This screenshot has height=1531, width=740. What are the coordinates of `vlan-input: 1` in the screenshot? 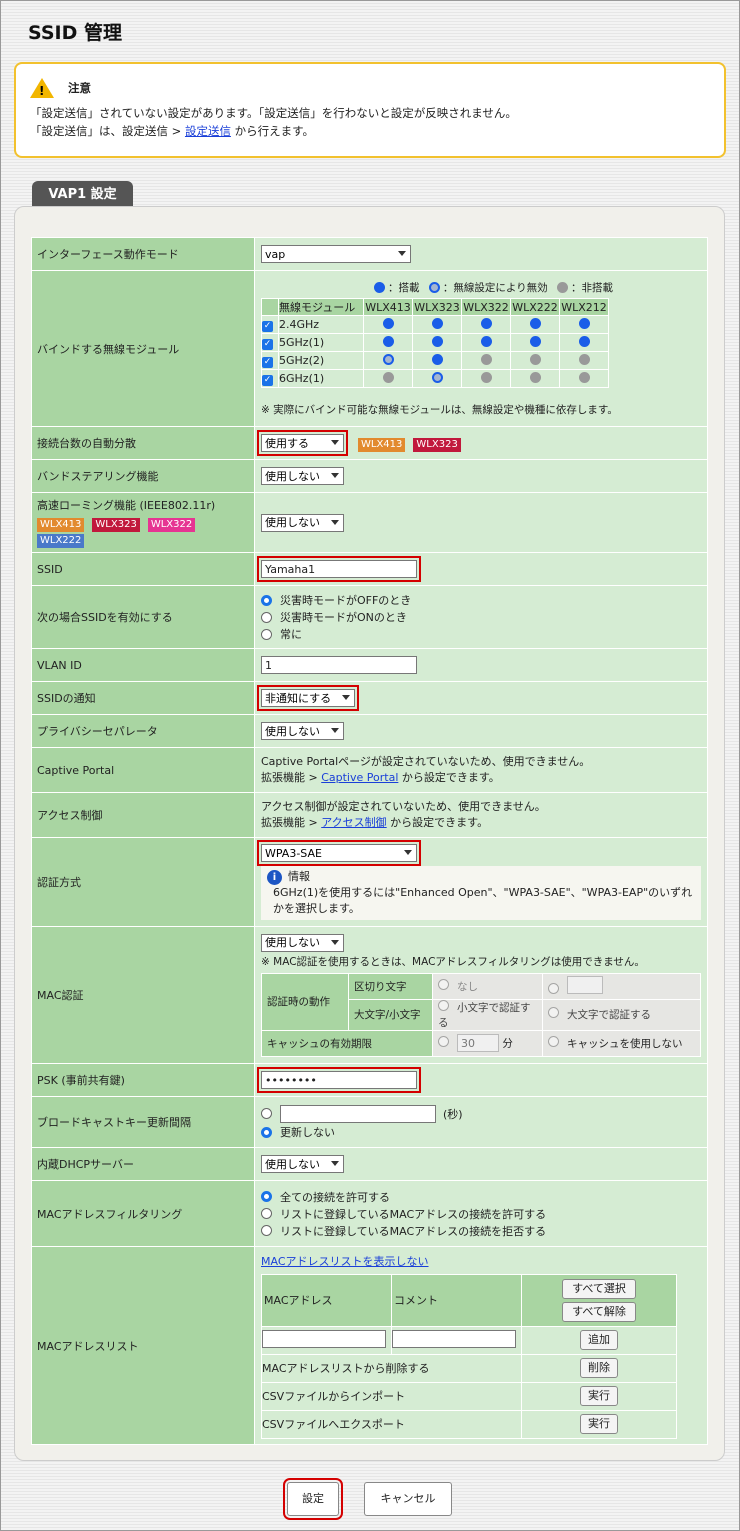 It's located at (339, 665).